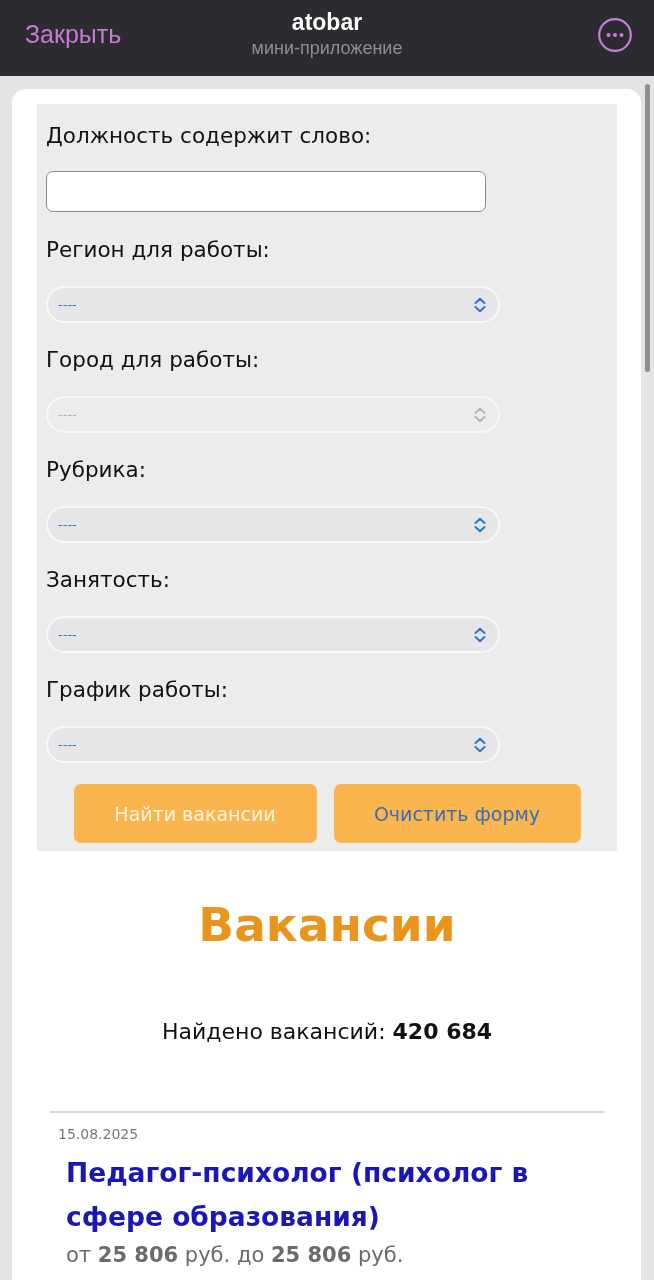  What do you see at coordinates (96, 470) in the screenshot?
I see `field-label: Рубрика:` at bounding box center [96, 470].